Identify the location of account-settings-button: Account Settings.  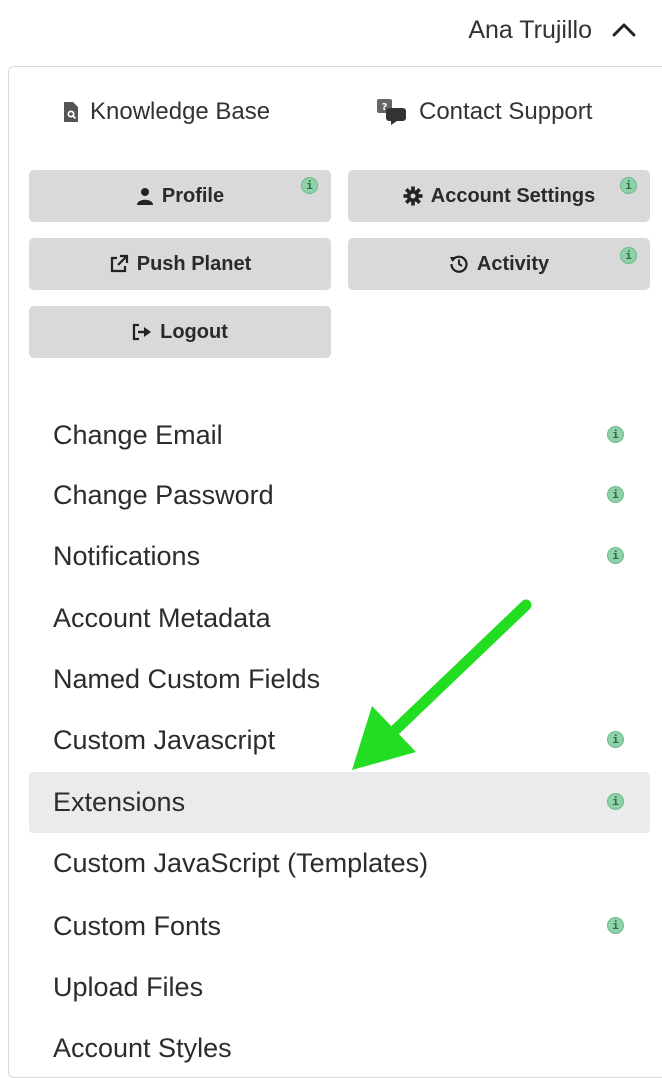
(499, 196).